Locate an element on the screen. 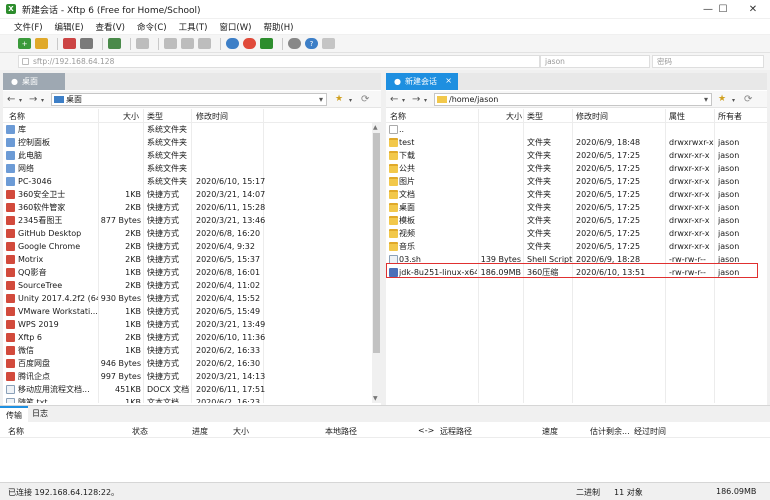 Image resolution: width=770 pixels, height=500 pixels. menu-window: 窗口(W) is located at coordinates (235, 27).